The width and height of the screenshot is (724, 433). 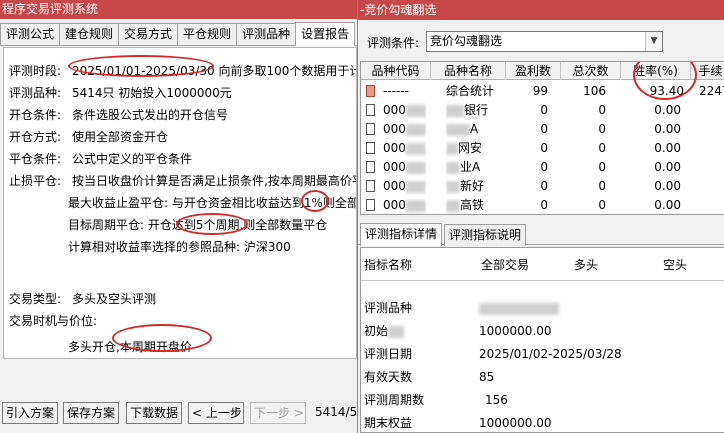 I want to click on summary-subrow-benchmark: 计算相对收益率选择的参照品种: 沪深300, so click(x=180, y=247).